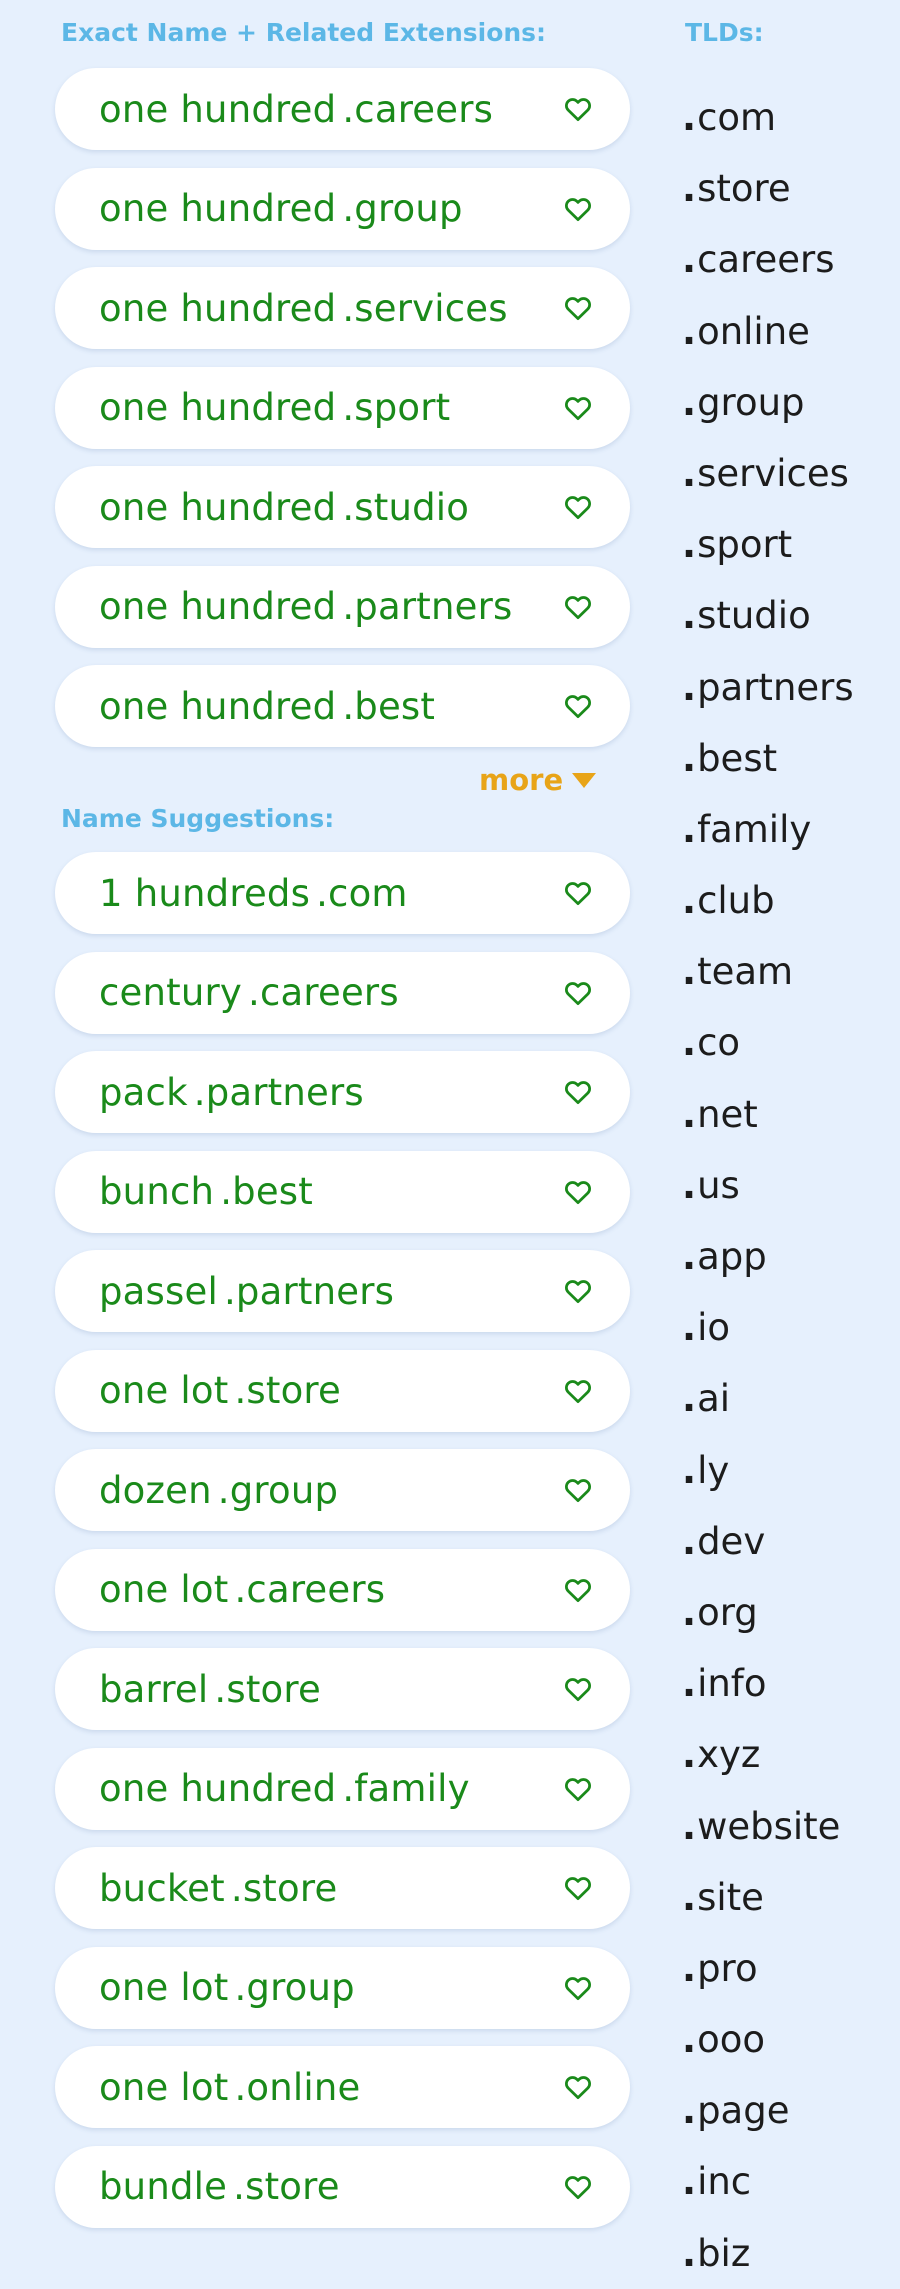 This screenshot has height=2289, width=900. Describe the element at coordinates (342, 1092) in the screenshot. I see `domain-pill: pack .partners` at that location.